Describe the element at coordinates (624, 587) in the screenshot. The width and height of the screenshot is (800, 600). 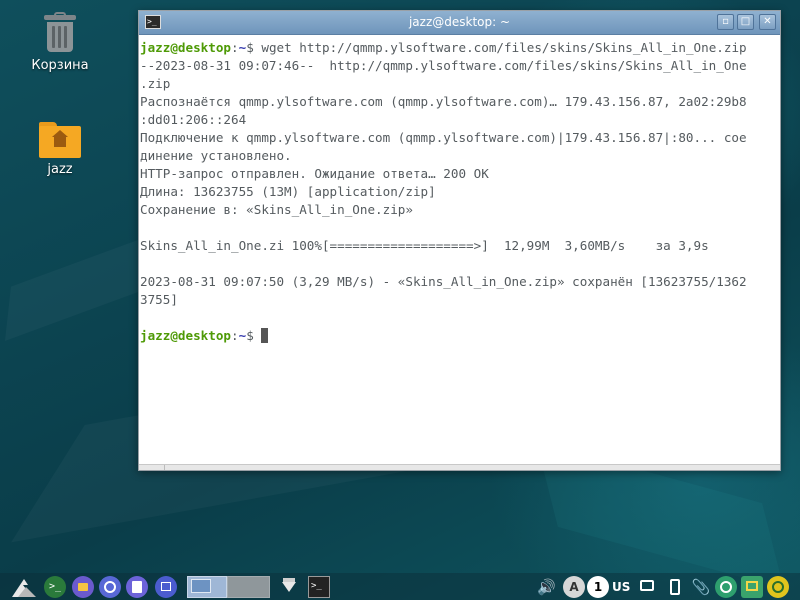
I see `keyboard-layout: US` at that location.